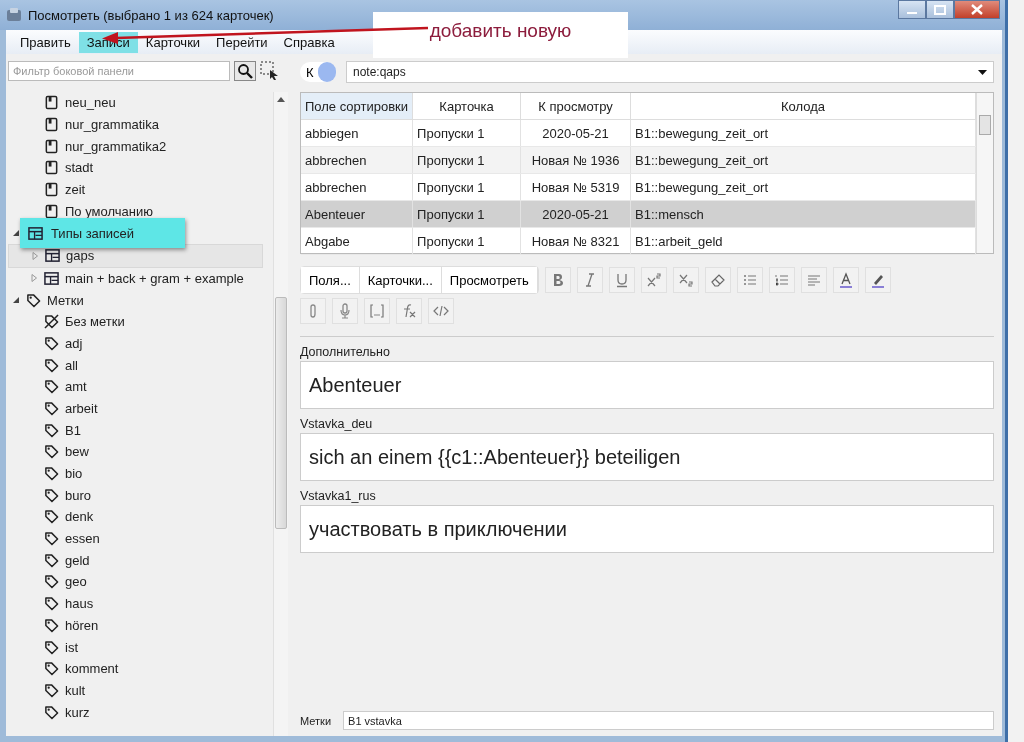 This screenshot has height=742, width=1024. What do you see at coordinates (140, 408) in the screenshot?
I see `sidebar-item: arbeit` at bounding box center [140, 408].